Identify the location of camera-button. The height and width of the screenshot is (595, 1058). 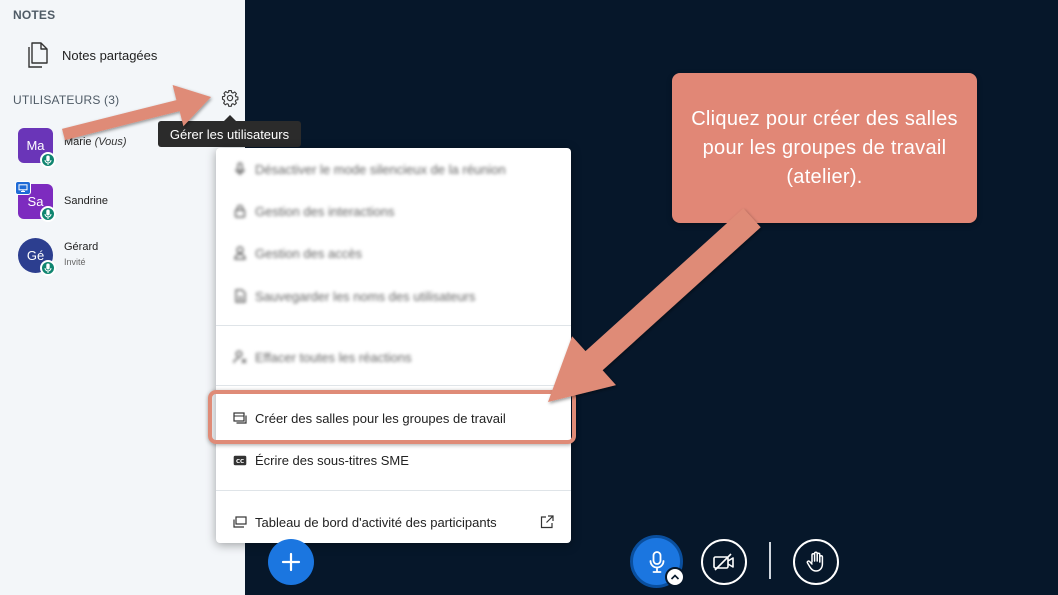
(724, 562).